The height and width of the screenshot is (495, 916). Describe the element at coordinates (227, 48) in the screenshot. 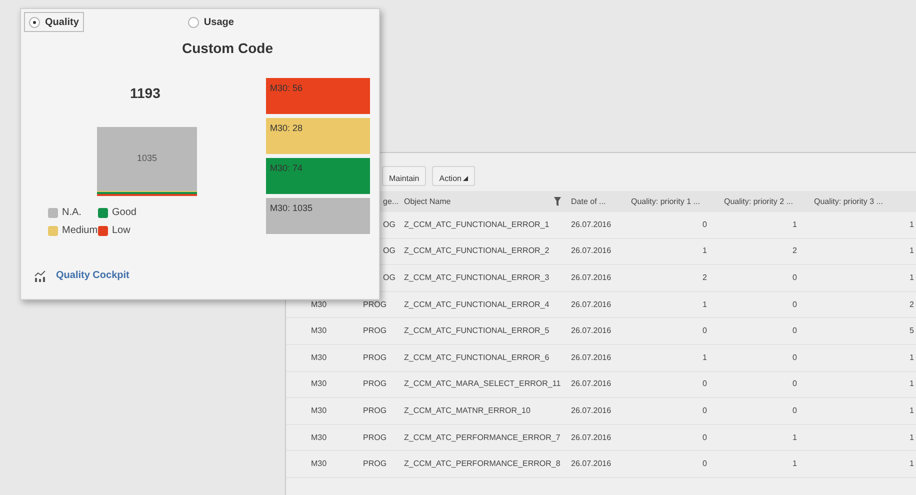

I see `chart-title: Custom Code` at that location.